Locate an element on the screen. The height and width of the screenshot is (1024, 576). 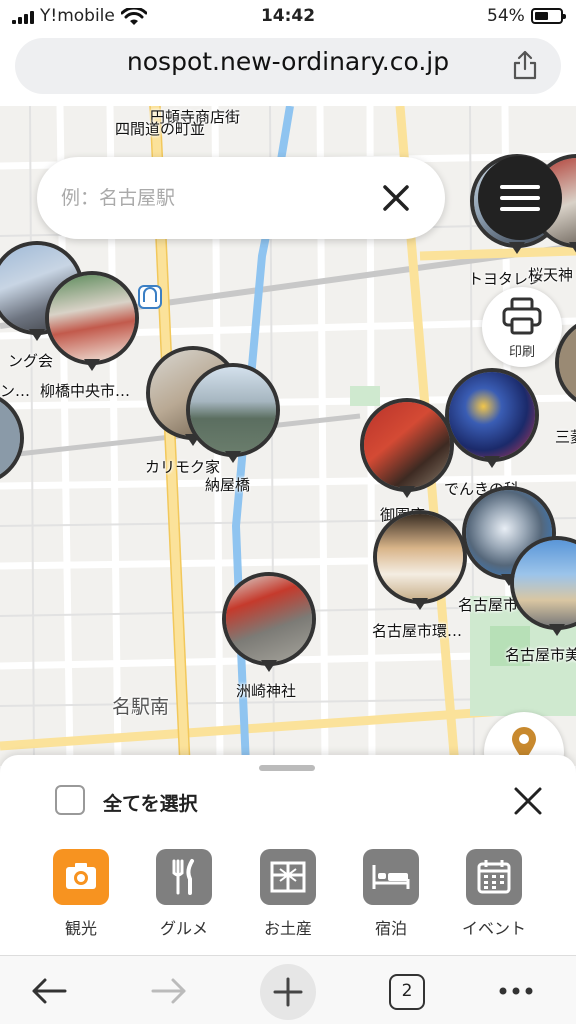
close-icon is located at coordinates (528, 801).